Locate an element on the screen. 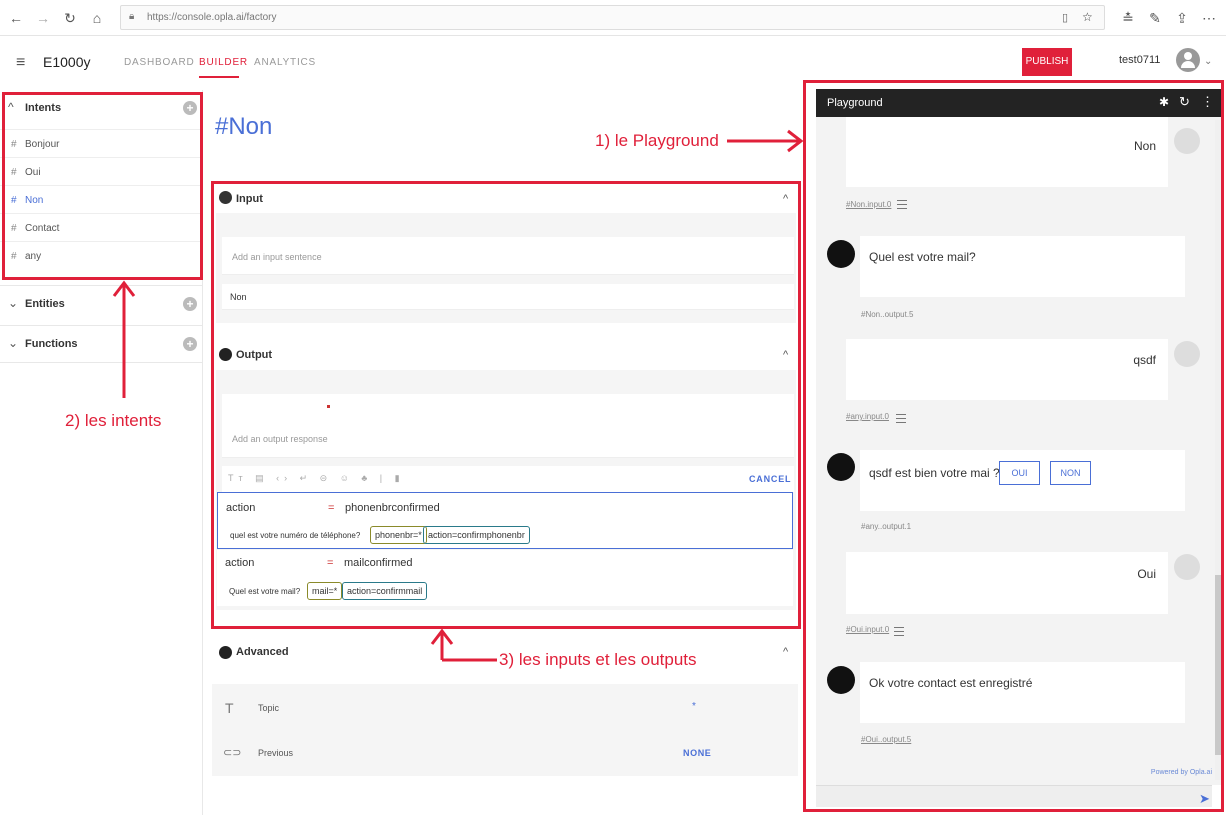 The height and width of the screenshot is (815, 1226). annotation-io: 3) les inputs et les outputs is located at coordinates (598, 659).